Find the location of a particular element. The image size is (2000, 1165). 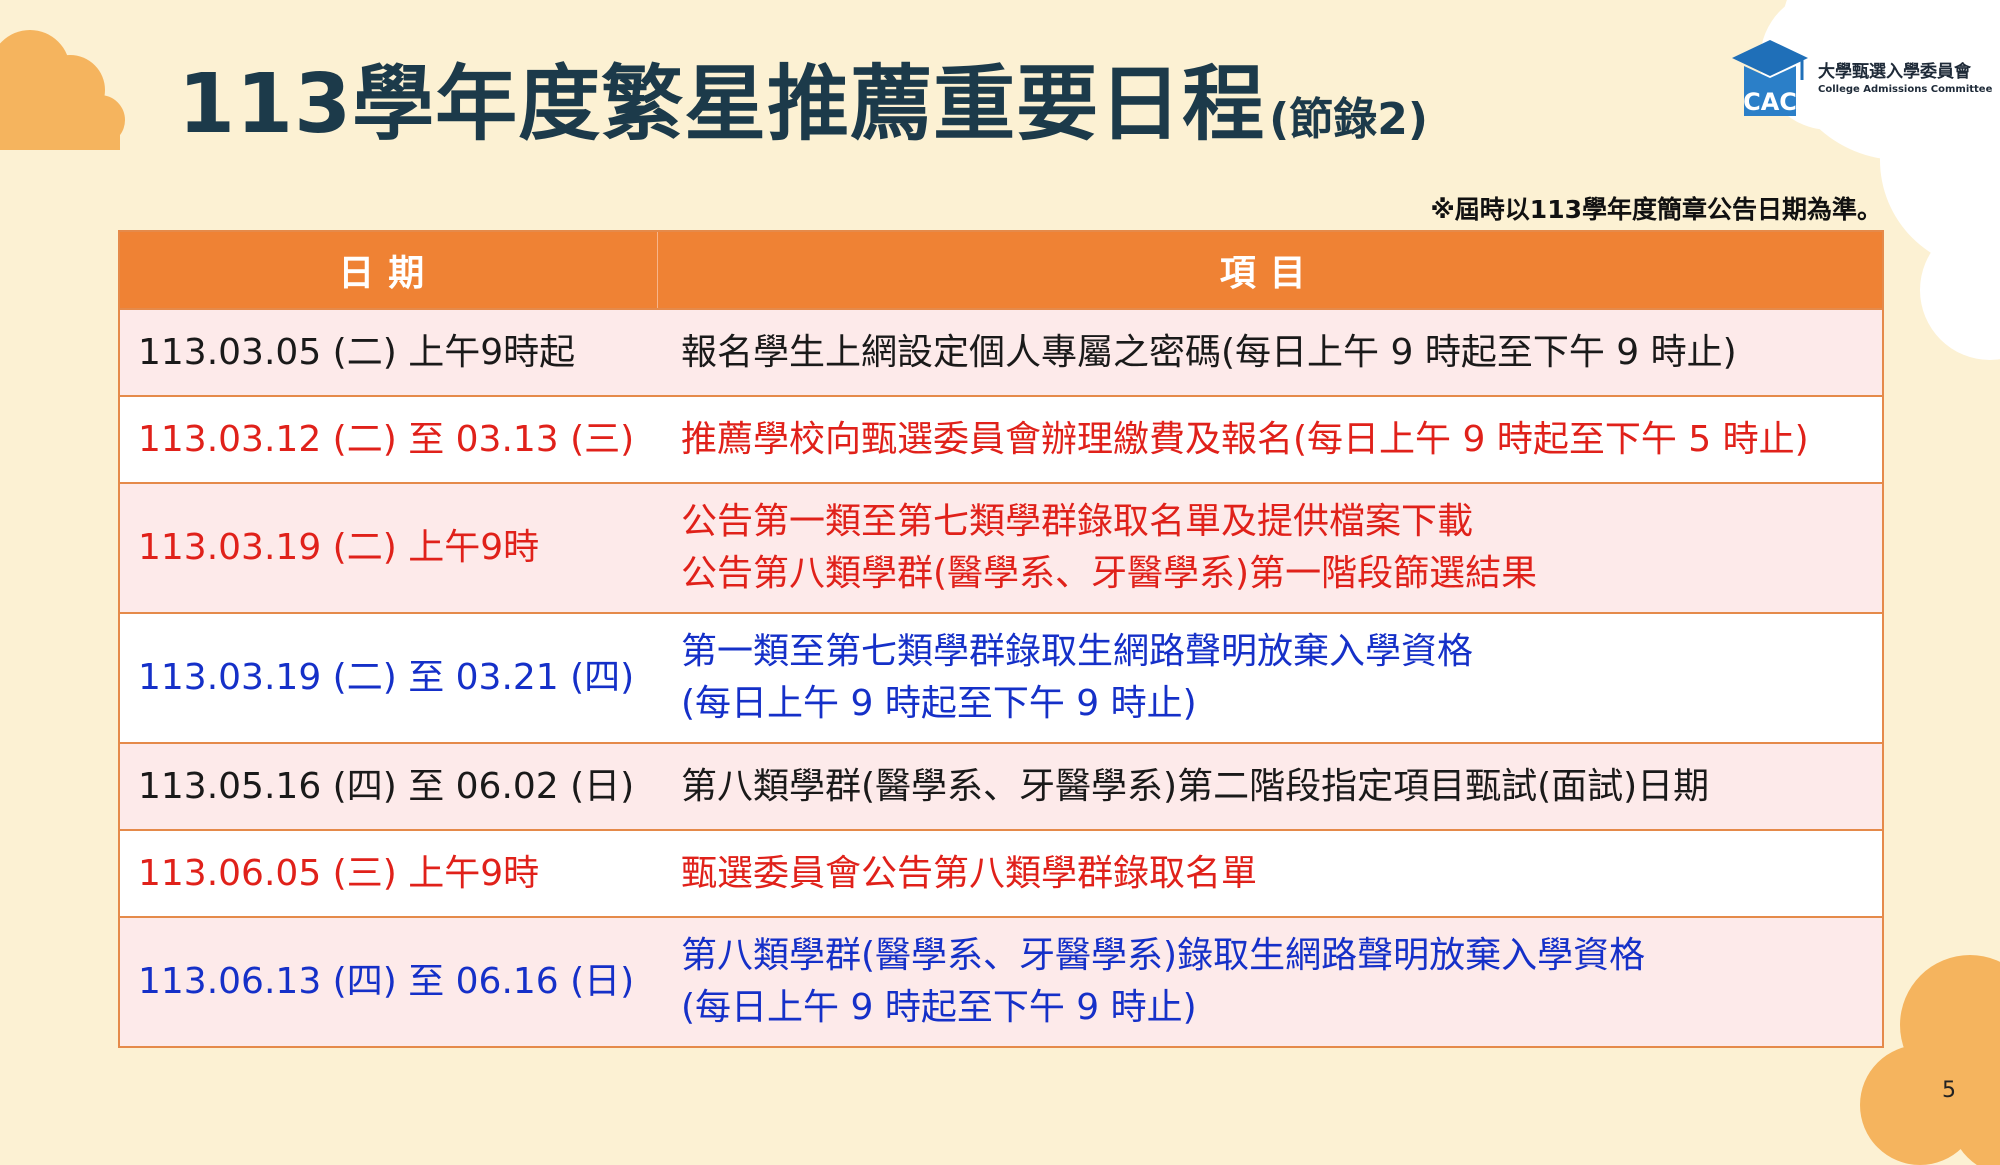

logo-mark-text: CAC is located at coordinates (1770, 102).